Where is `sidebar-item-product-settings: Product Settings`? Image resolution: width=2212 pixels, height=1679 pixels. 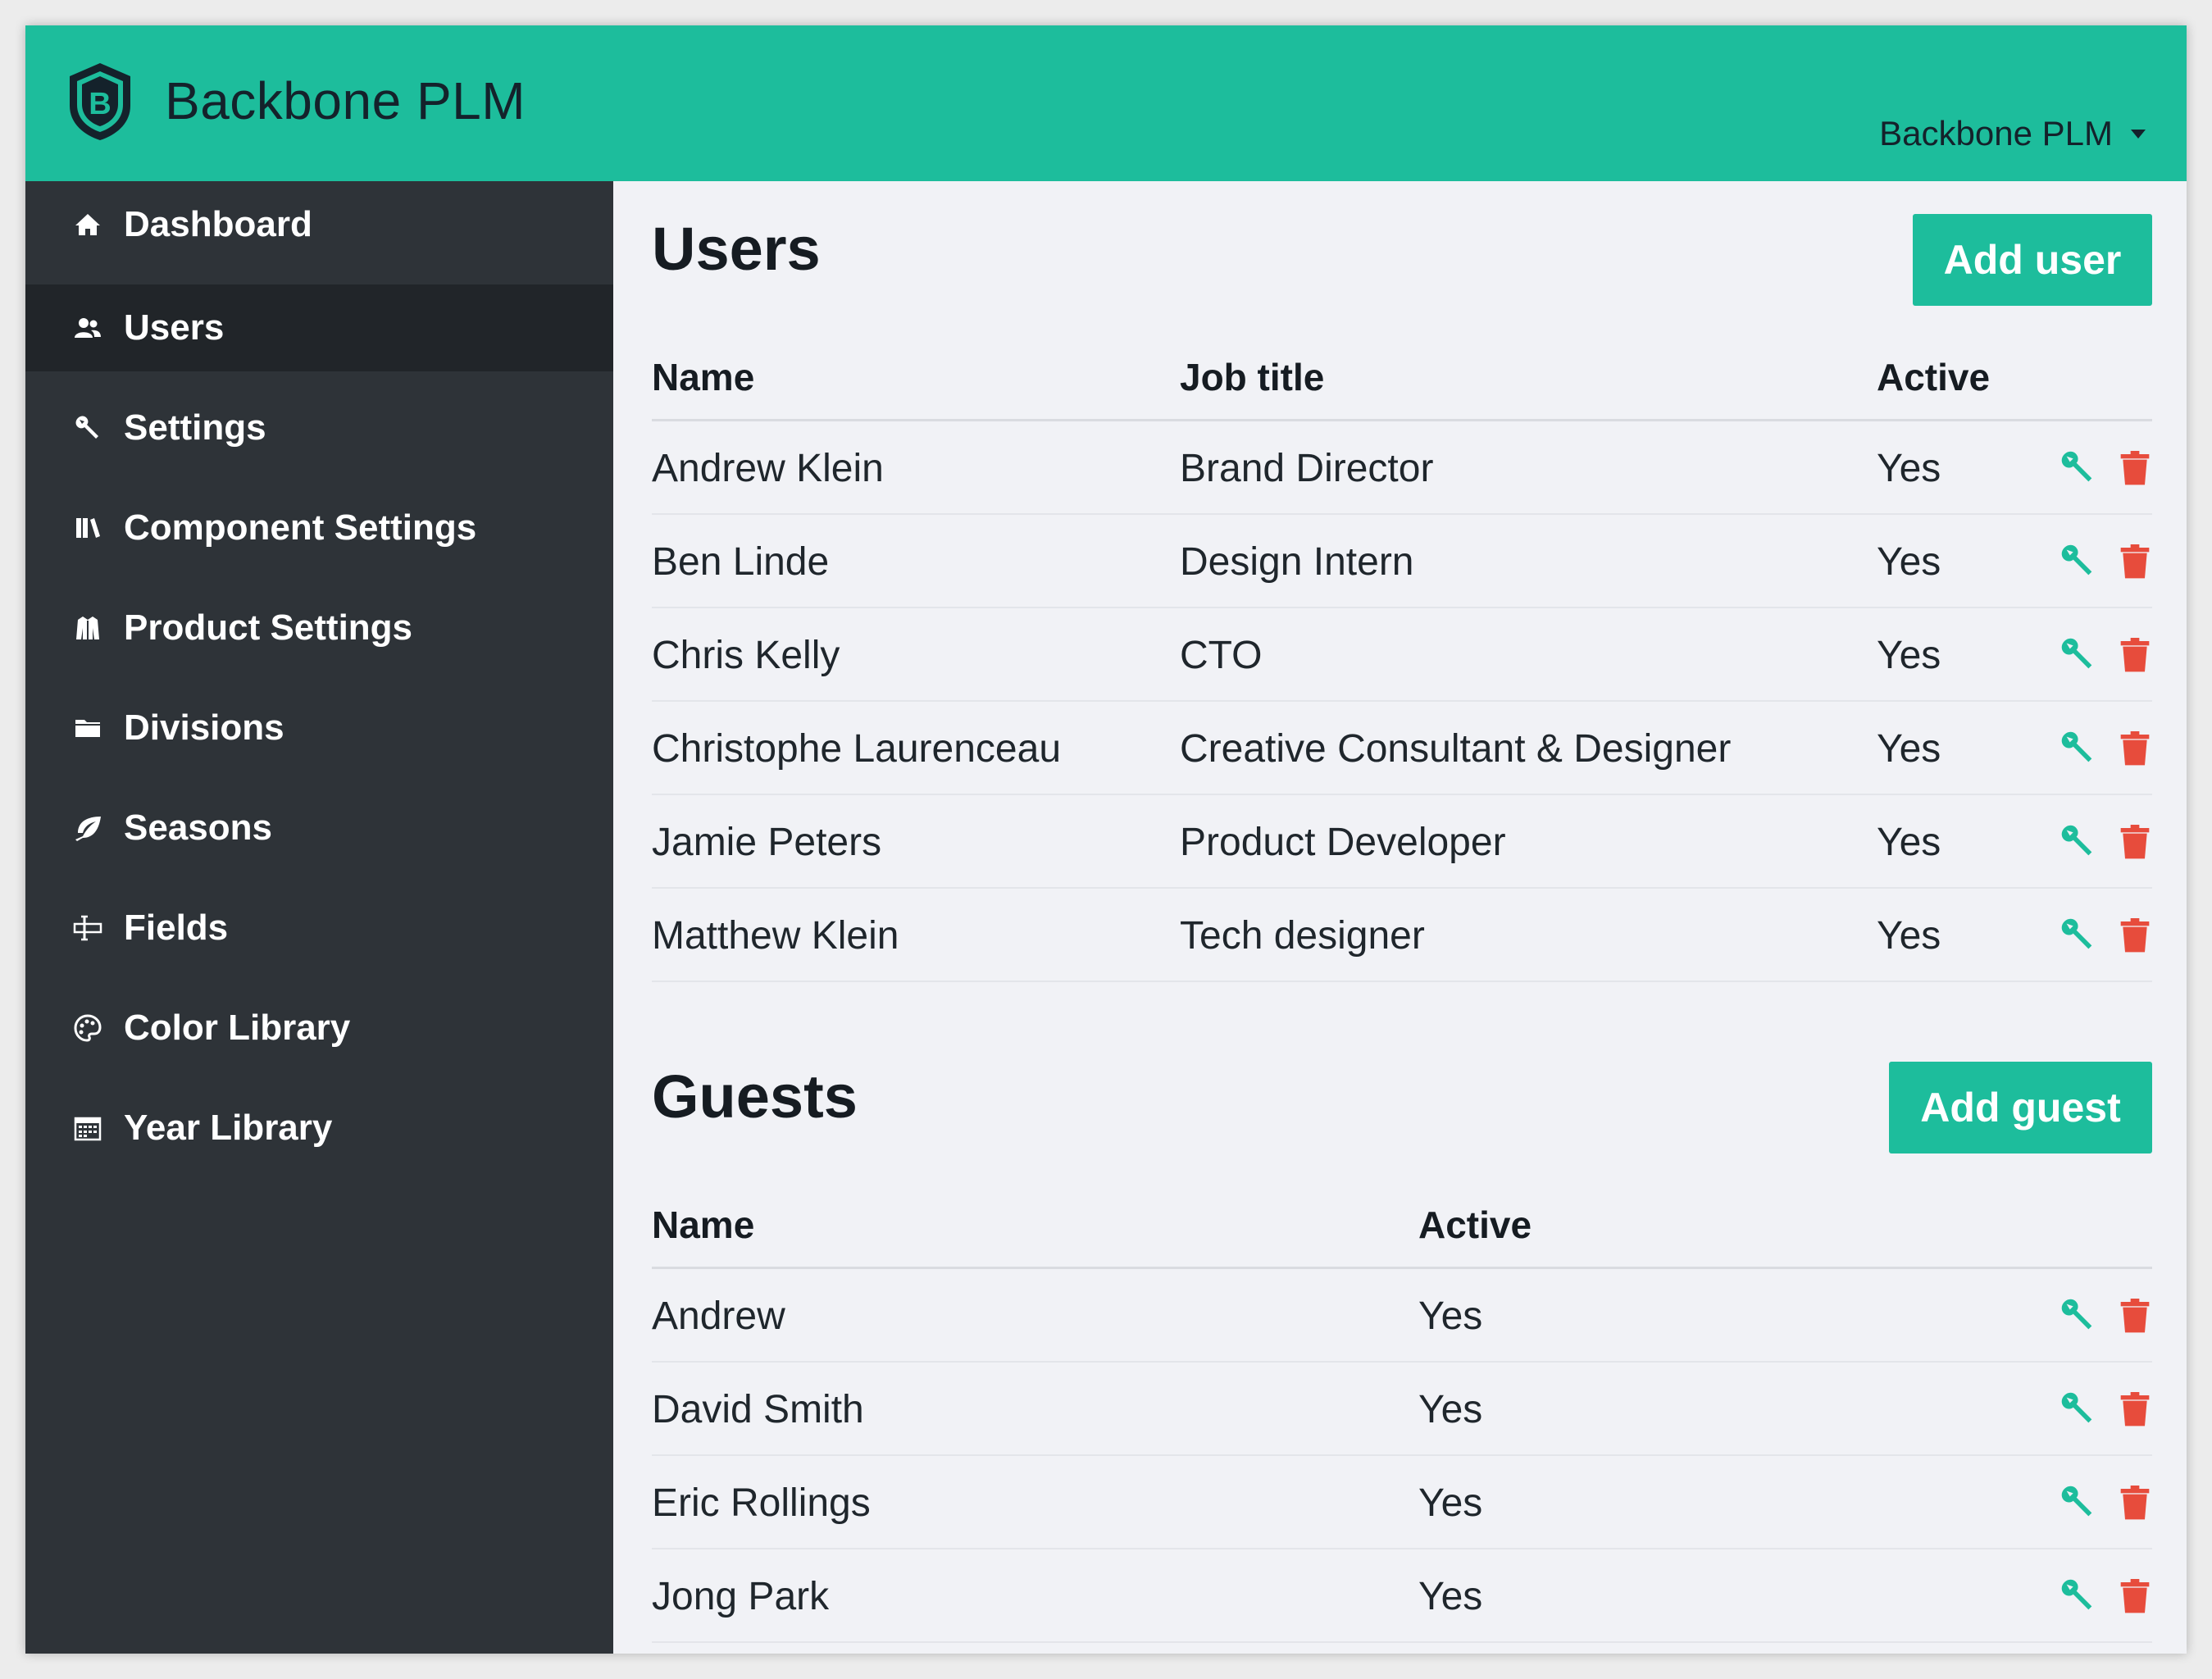
sidebar-item-product-settings: Product Settings is located at coordinates (319, 628).